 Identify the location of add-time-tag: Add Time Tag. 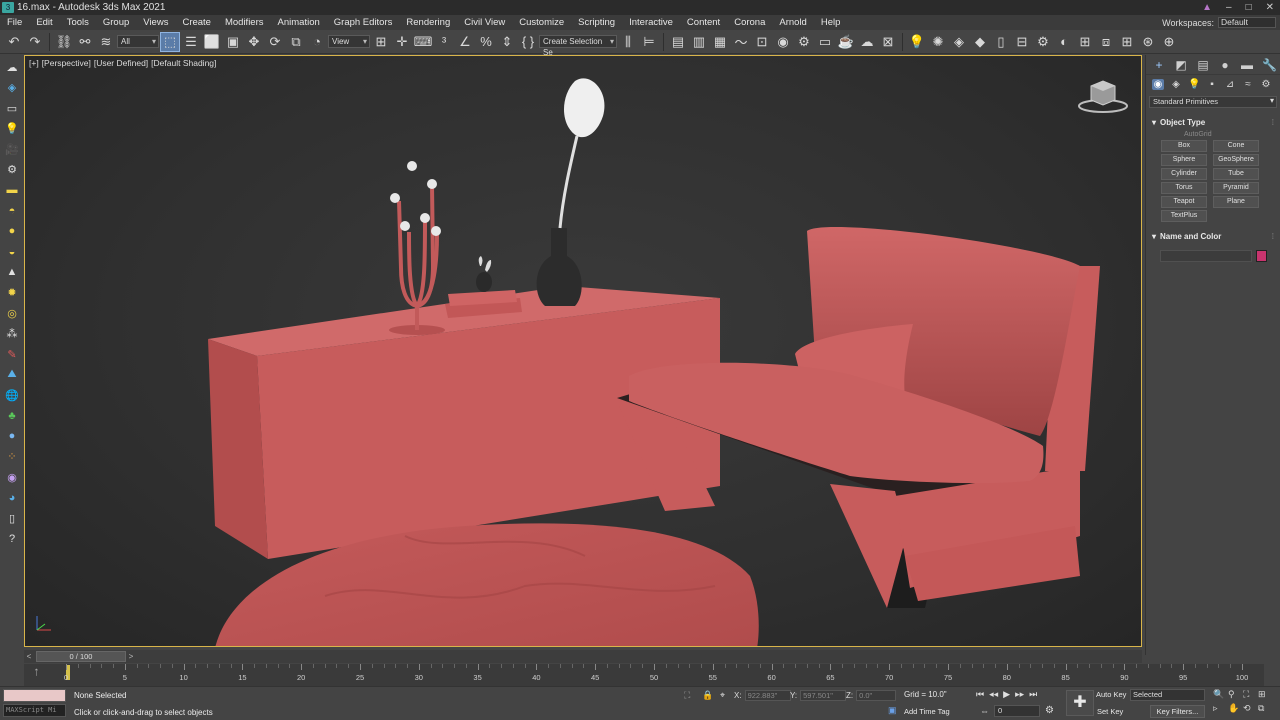
(927, 711).